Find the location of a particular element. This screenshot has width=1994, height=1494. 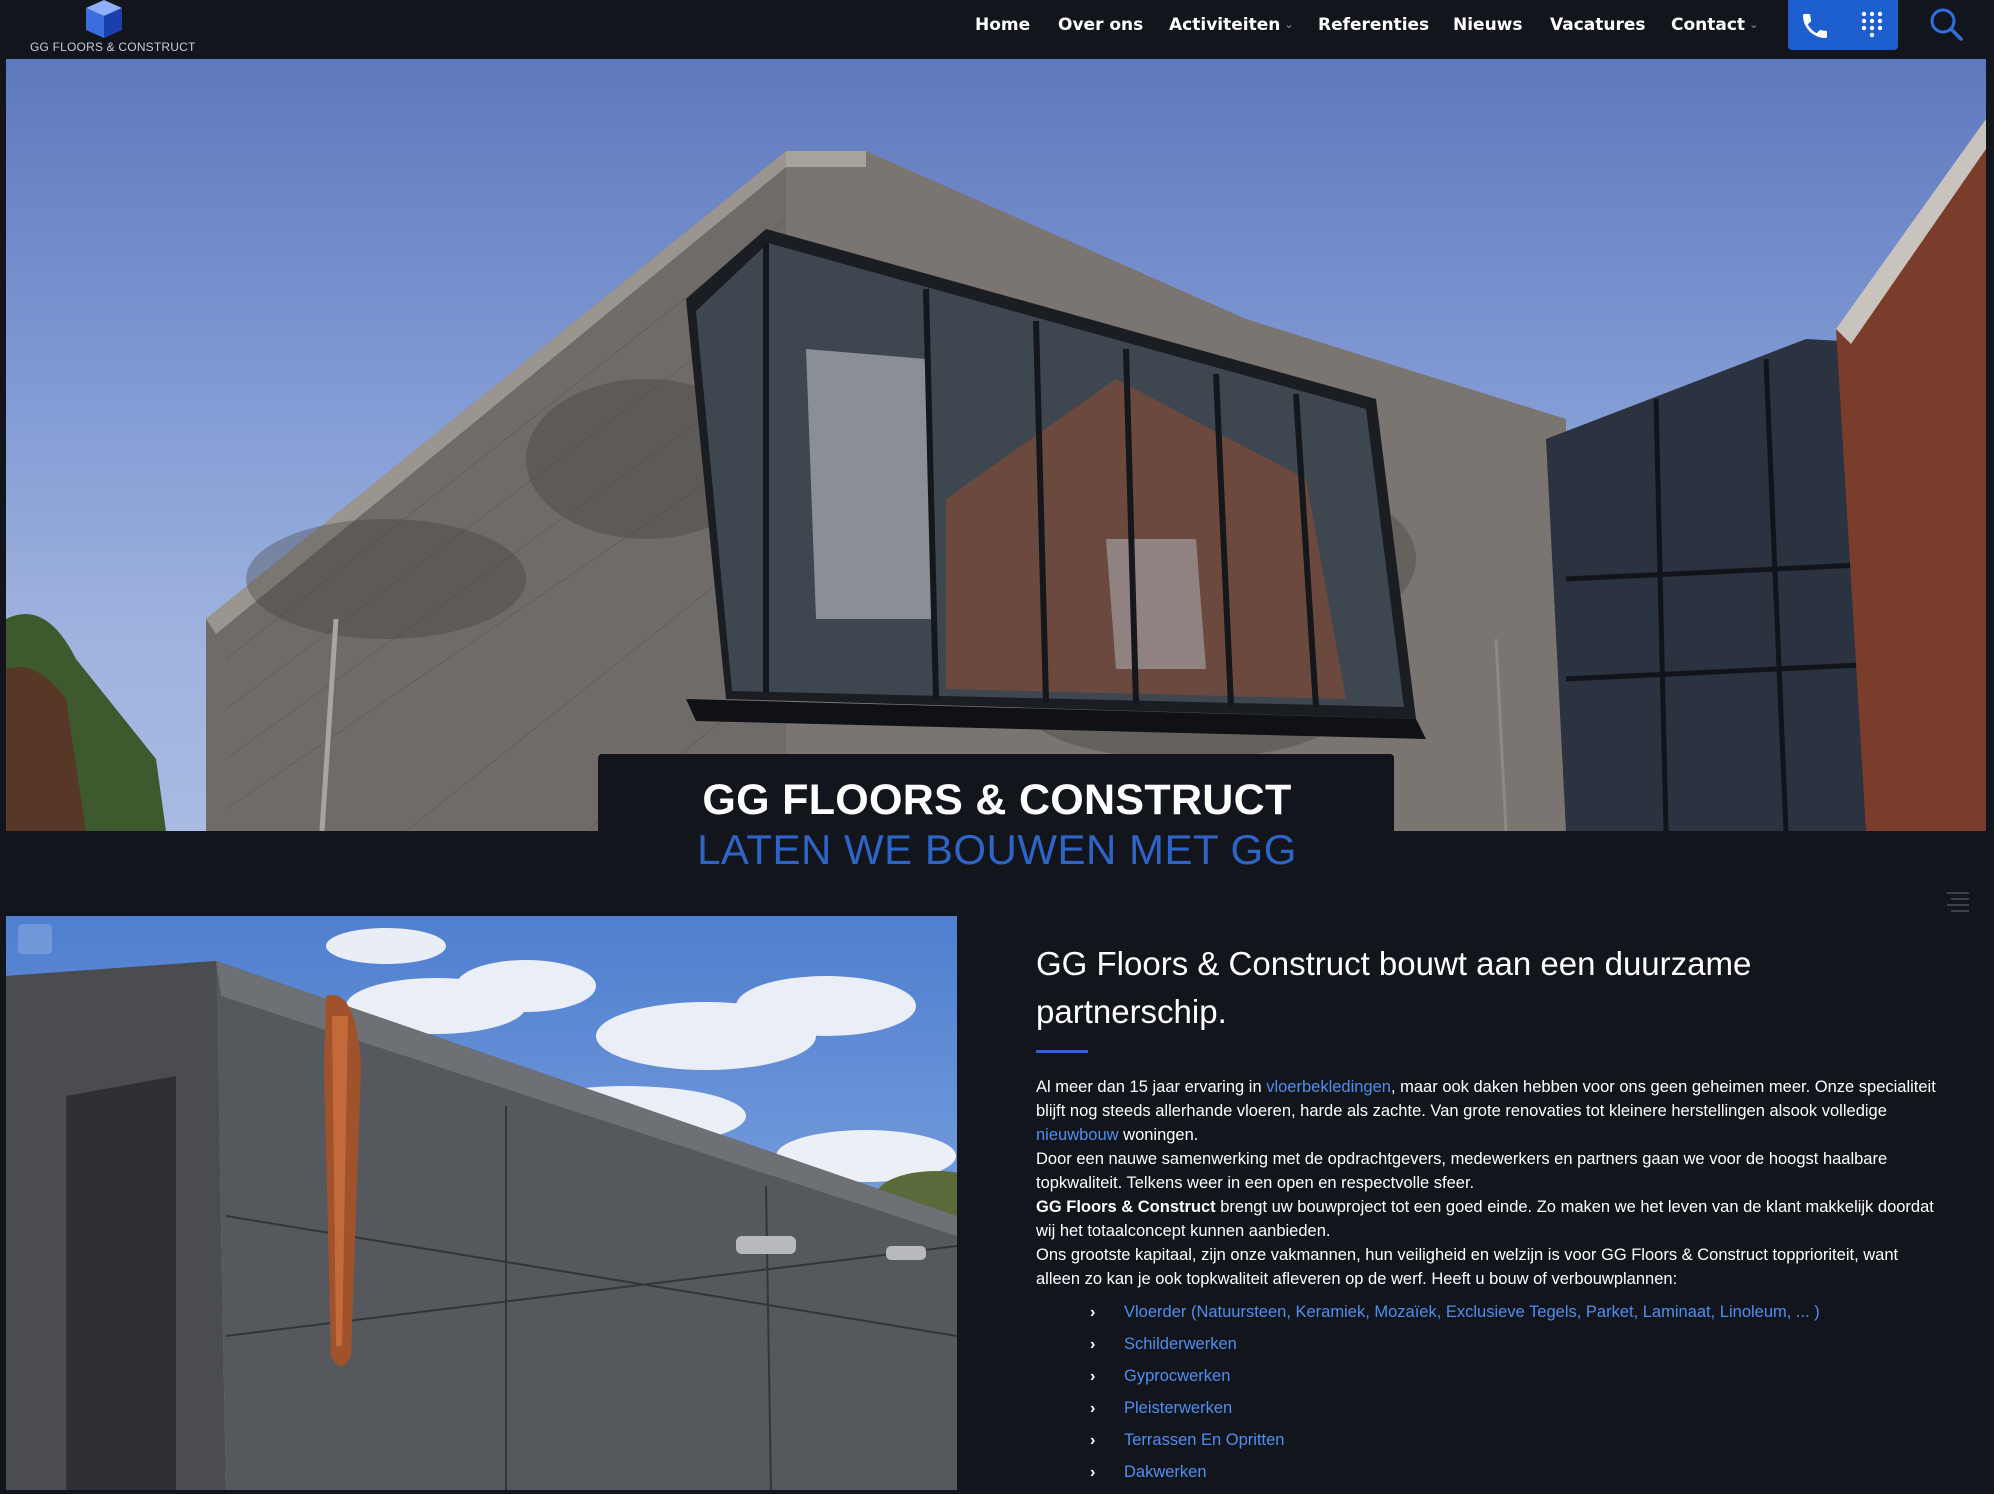

nav-vacatures: Vacatures is located at coordinates (1598, 25).